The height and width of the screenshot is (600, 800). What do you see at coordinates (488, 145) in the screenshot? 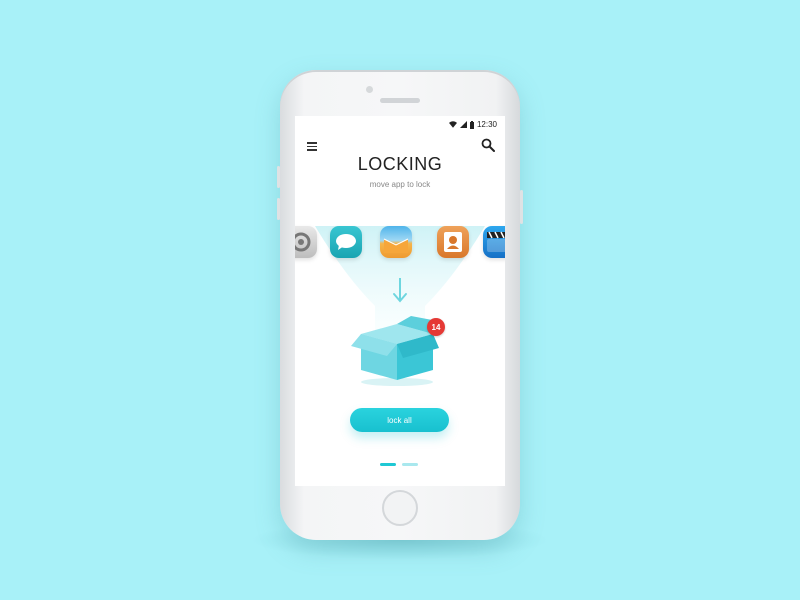
I see `search-icon` at bounding box center [488, 145].